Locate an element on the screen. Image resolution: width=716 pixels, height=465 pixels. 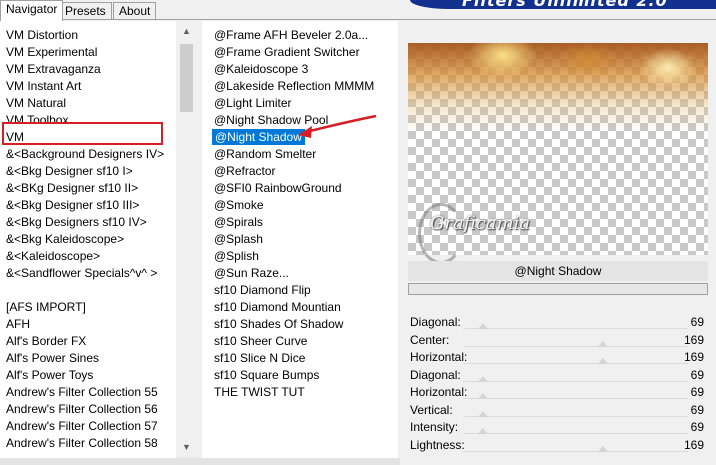
filter-item: sf10 Shades Of Shadow is located at coordinates (278, 324).